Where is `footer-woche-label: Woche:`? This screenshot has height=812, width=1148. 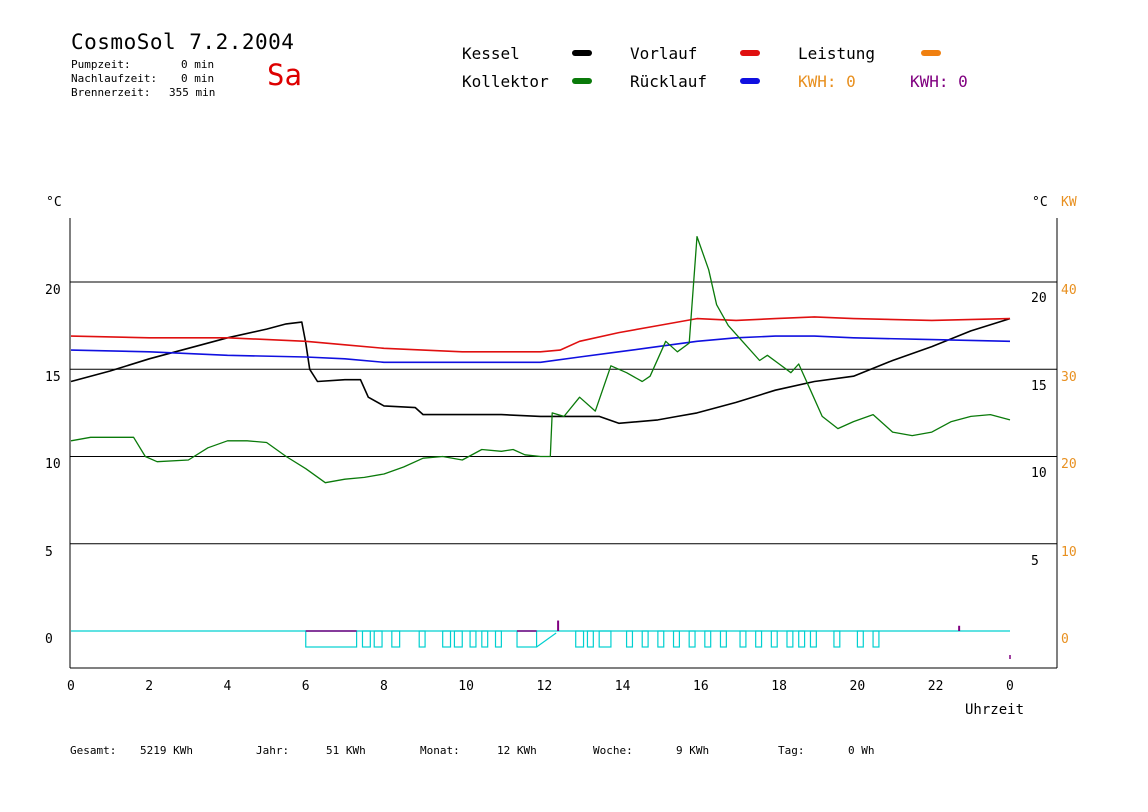
footer-woche-label: Woche: is located at coordinates (613, 750).